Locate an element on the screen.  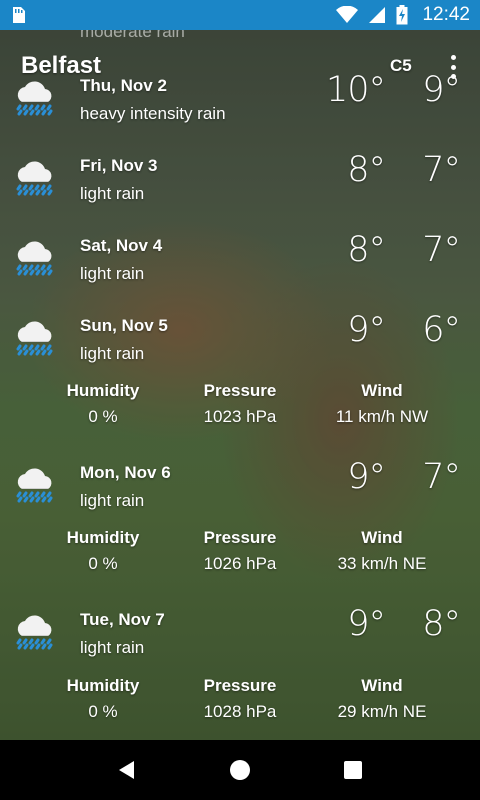
battery-charging-icon is located at coordinates (402, 15).